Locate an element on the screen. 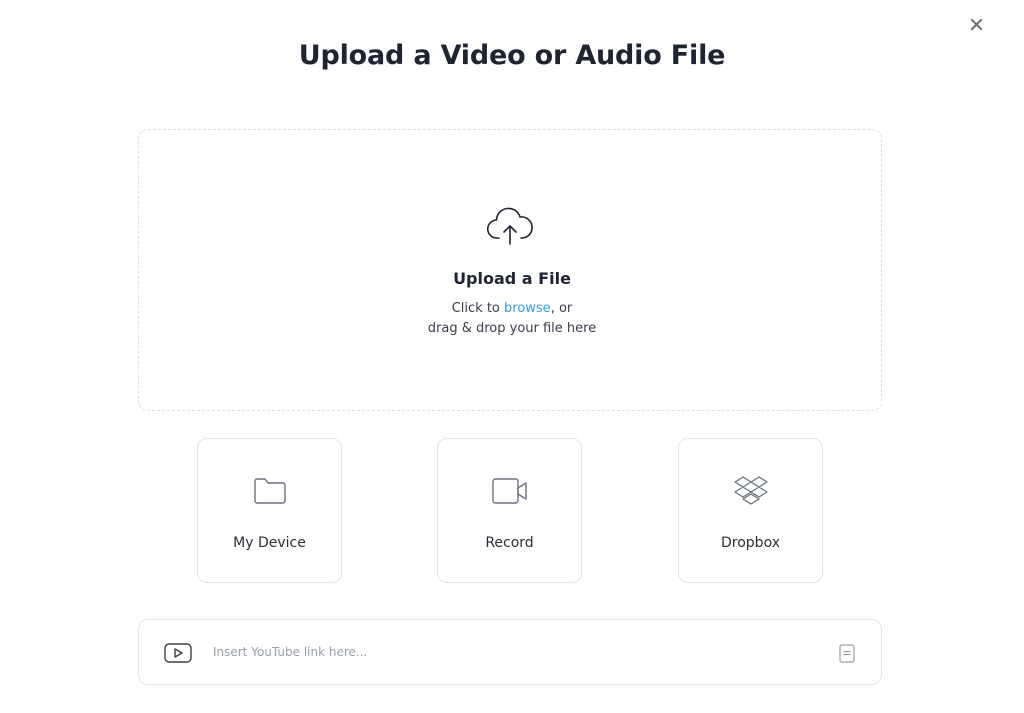  close-button is located at coordinates (976, 24).